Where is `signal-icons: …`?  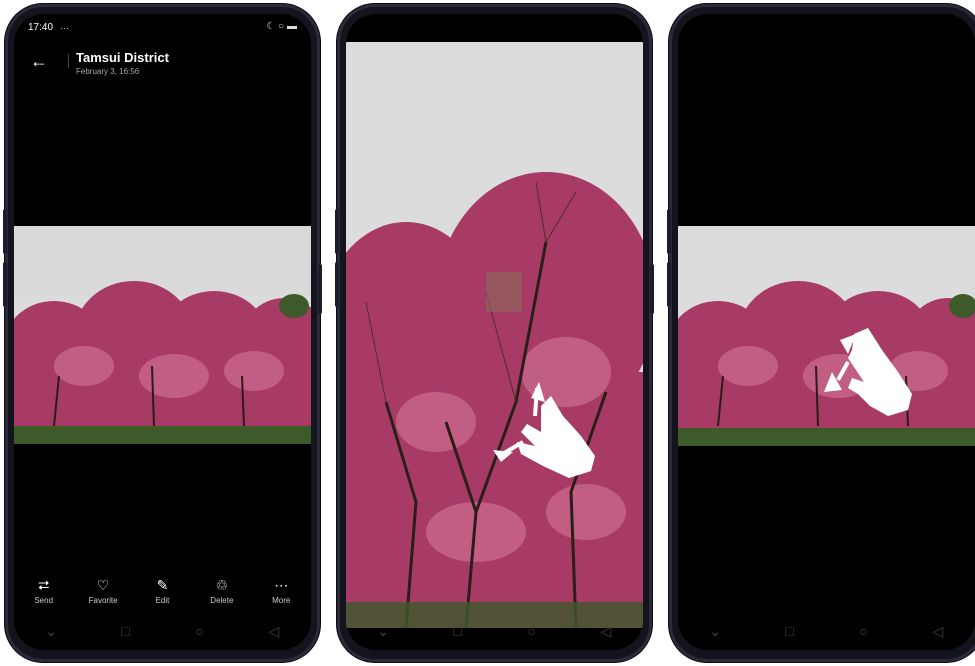
signal-icons: … is located at coordinates (65, 26).